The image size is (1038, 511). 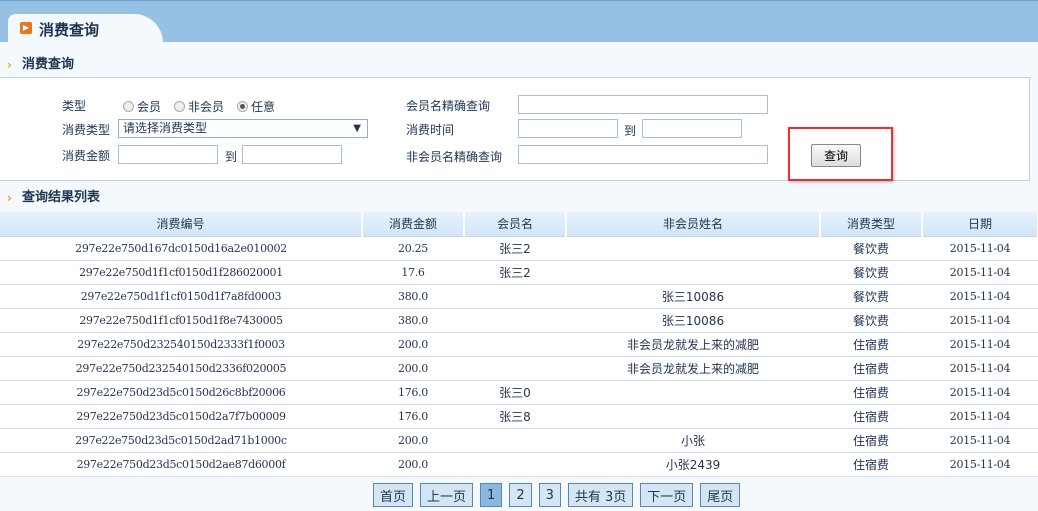 I want to click on page-1-button: 1, so click(x=491, y=495).